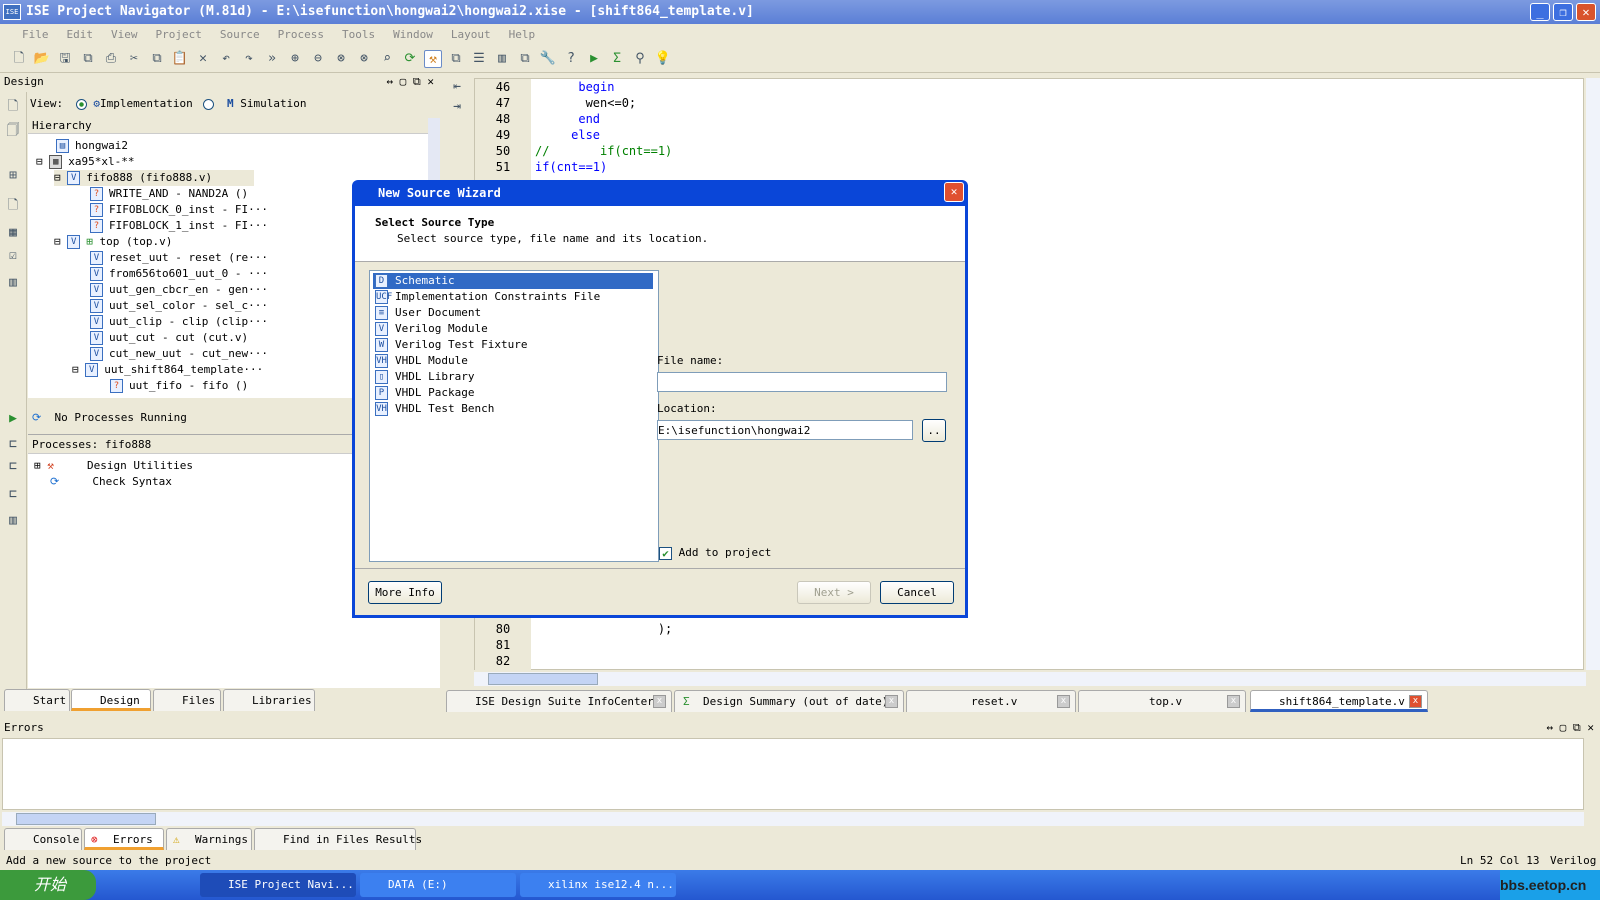  What do you see at coordinates (92, 146) in the screenshot?
I see `tree-item: ▤ hongwai2` at bounding box center [92, 146].